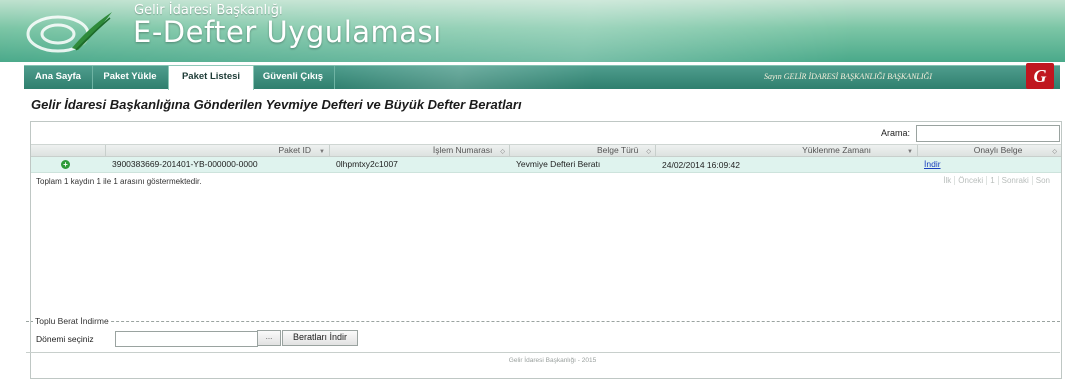  What do you see at coordinates (211, 77) in the screenshot?
I see `tab-paket-listesi: Paket Listesi` at bounding box center [211, 77].